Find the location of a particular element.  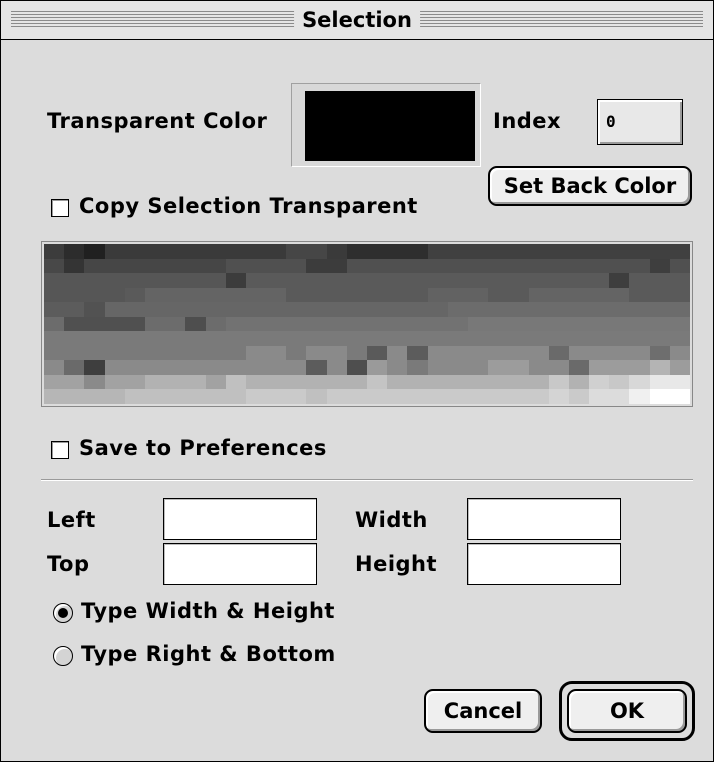

type-width-height-radio is located at coordinates (63, 613).